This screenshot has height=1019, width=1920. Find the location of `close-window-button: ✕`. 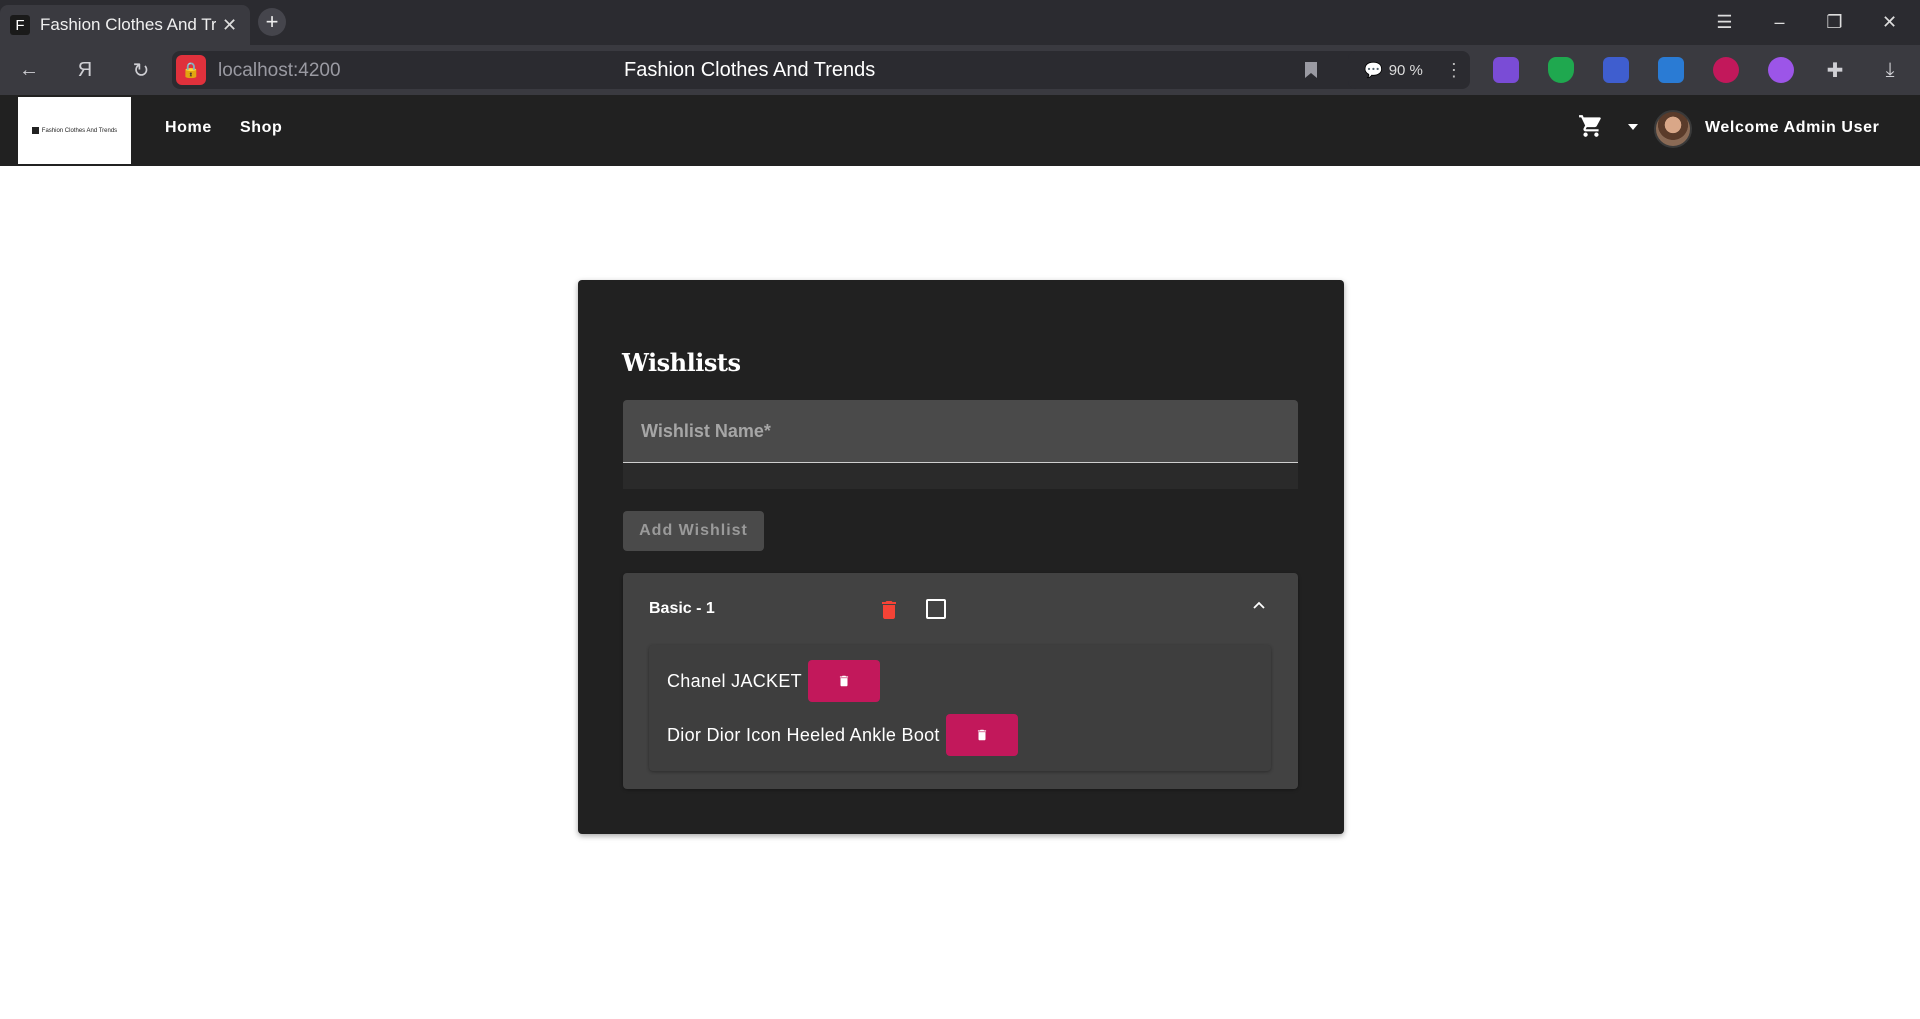

close-window-button: ✕ is located at coordinates (1889, 22).